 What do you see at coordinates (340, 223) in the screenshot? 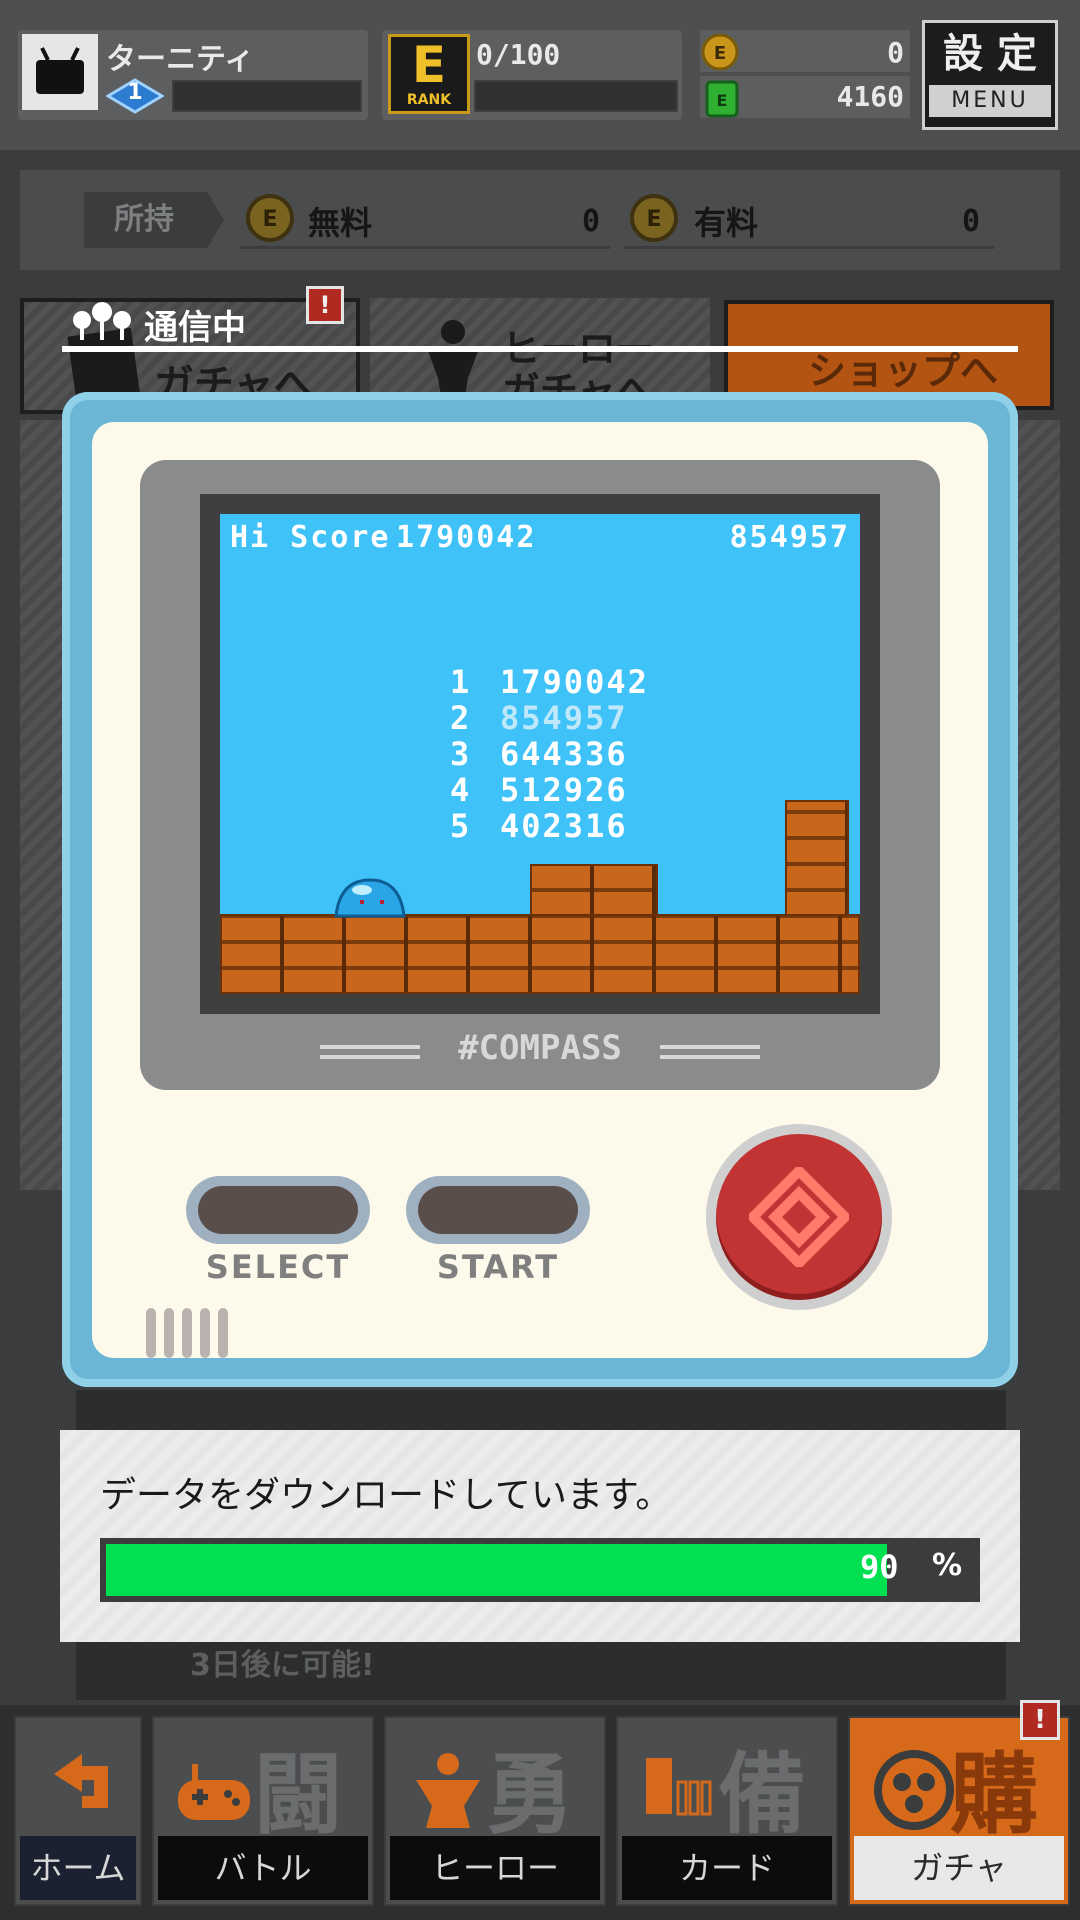
I see `free-label: 無料` at bounding box center [340, 223].